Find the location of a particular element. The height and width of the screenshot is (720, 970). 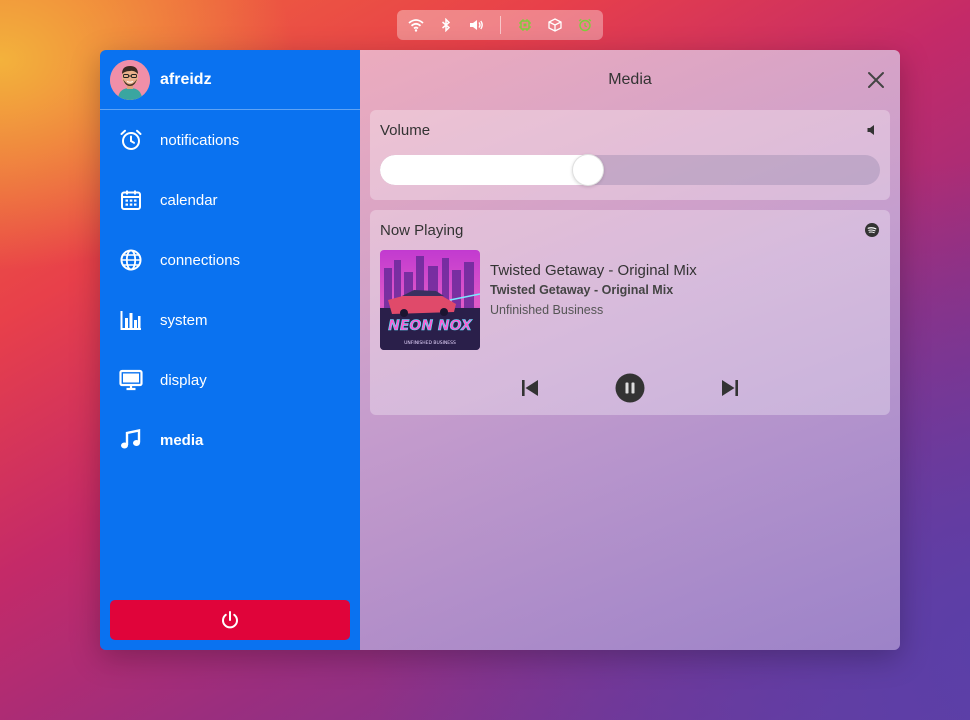

alarm-icon is located at coordinates (585, 25).